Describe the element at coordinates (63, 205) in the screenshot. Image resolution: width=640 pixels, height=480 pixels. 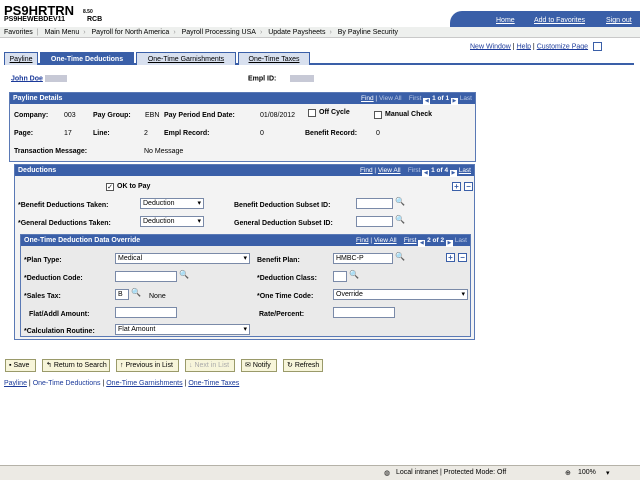
I see `benefit-taken-label: *Benefit Deductions Taken:` at that location.